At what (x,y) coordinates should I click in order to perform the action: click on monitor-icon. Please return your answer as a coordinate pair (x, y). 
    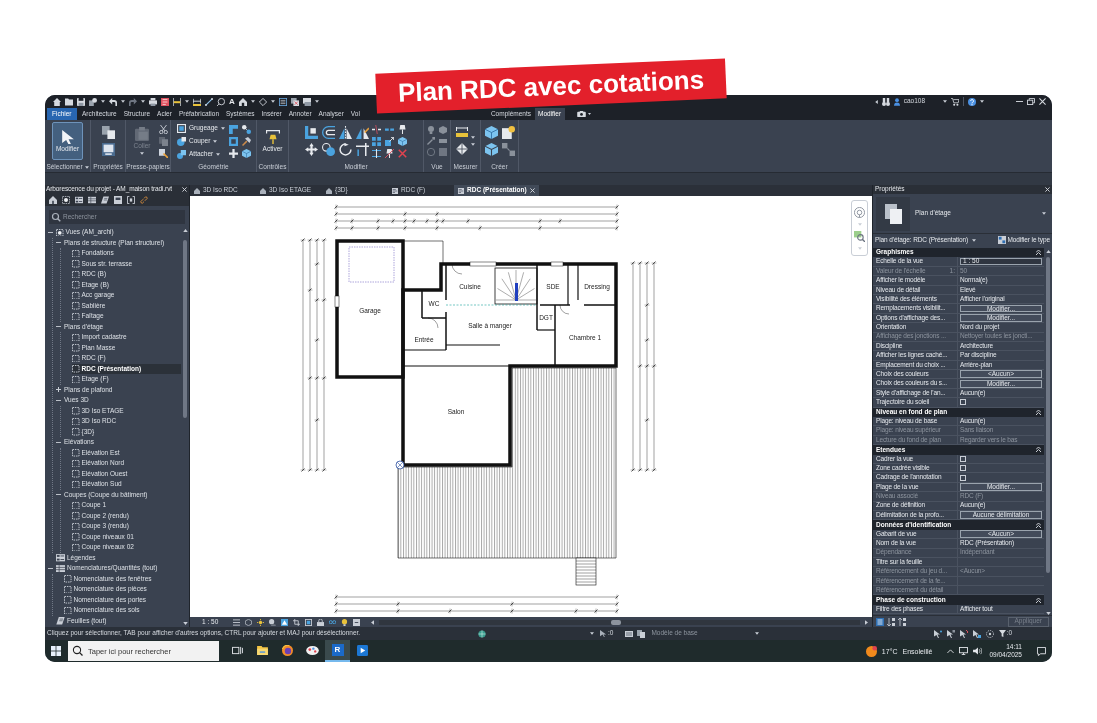
    Looking at the image, I should click on (964, 651).